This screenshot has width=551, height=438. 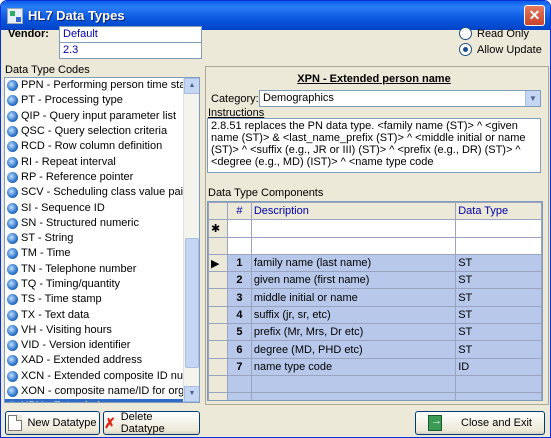 What do you see at coordinates (353, 228) in the screenshot?
I see `new-row-description` at bounding box center [353, 228].